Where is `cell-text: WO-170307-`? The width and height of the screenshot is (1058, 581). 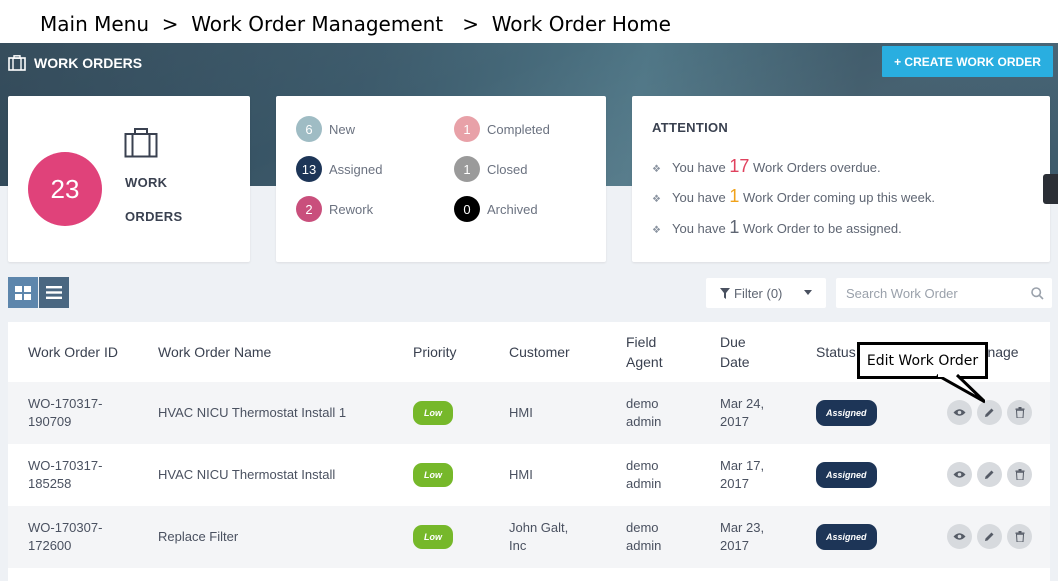
cell-text: WO-170307- is located at coordinates (65, 527).